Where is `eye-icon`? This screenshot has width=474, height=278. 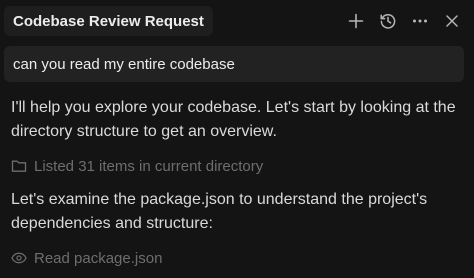 eye-icon is located at coordinates (19, 258).